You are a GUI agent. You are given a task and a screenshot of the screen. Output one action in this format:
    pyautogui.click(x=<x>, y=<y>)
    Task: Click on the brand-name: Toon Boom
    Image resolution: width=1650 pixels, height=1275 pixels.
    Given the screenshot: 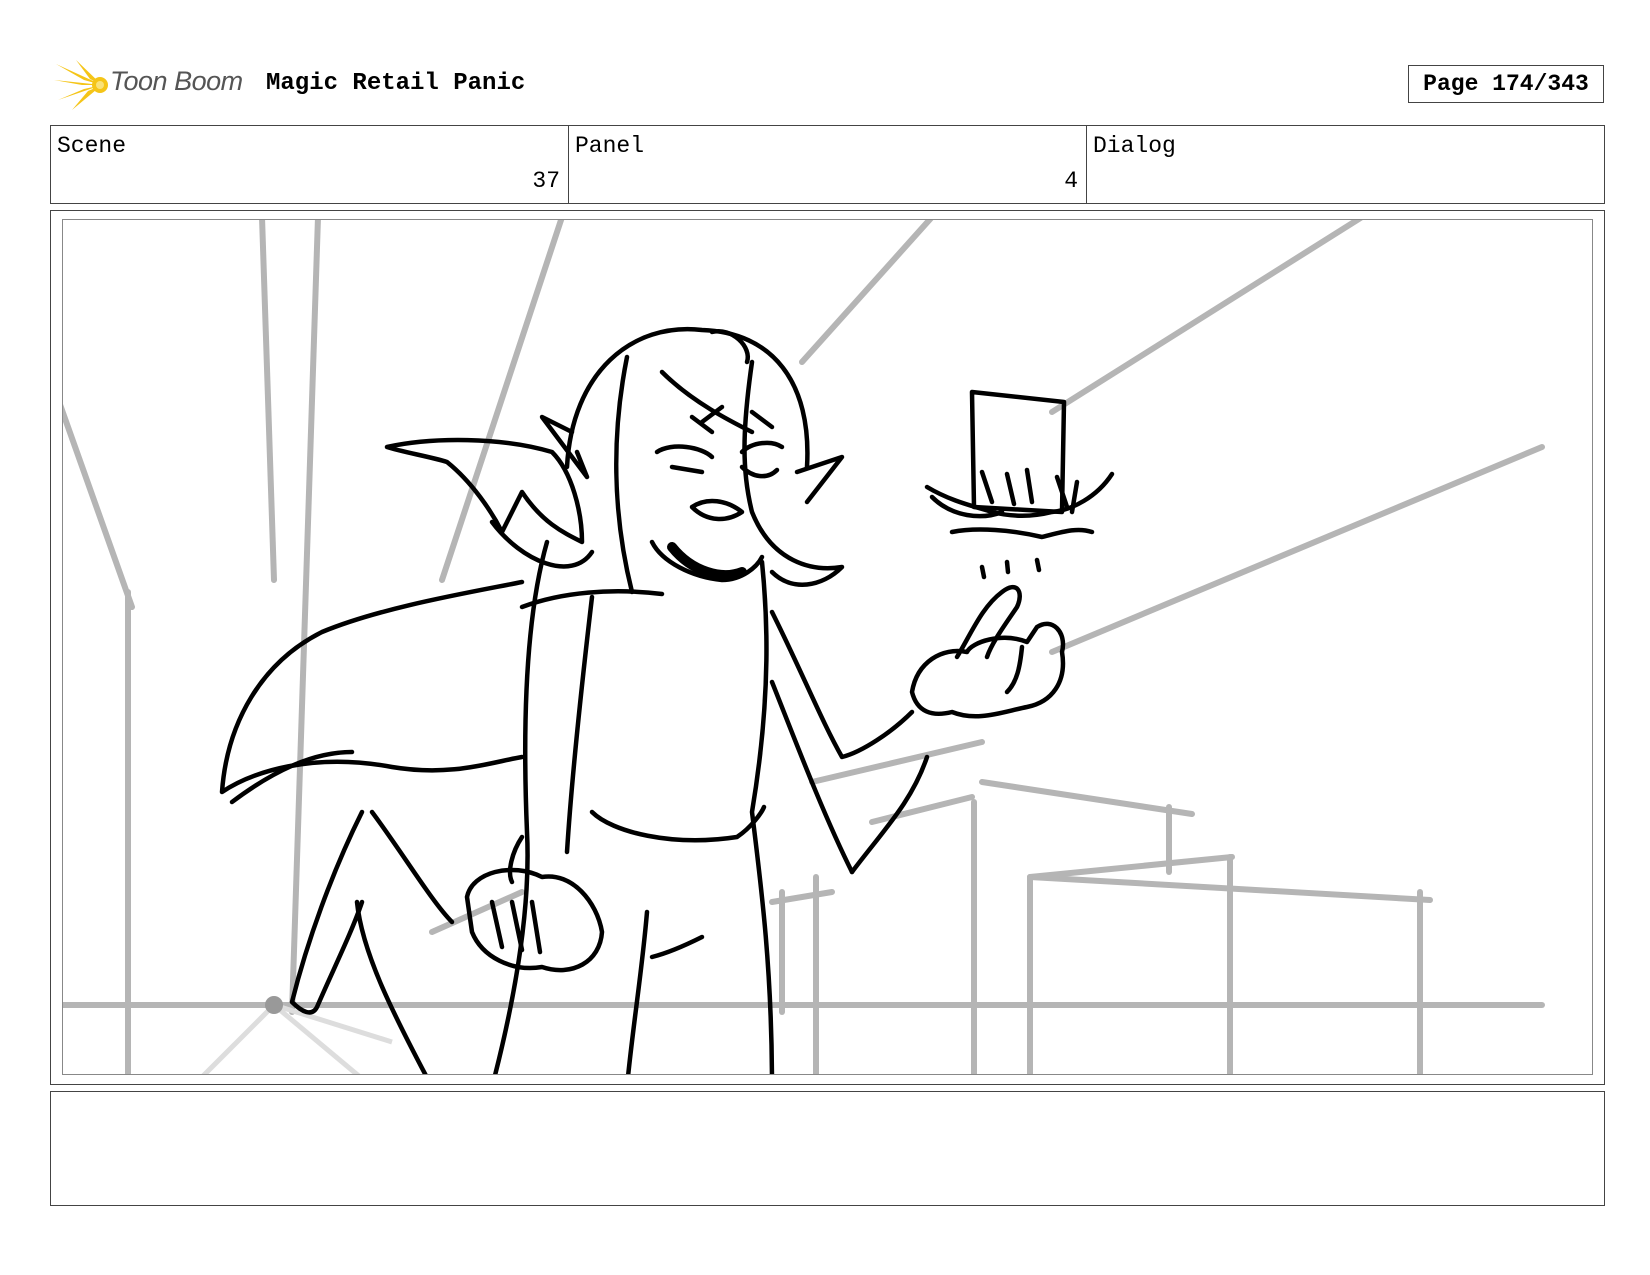 What is the action you would take?
    pyautogui.click(x=176, y=81)
    